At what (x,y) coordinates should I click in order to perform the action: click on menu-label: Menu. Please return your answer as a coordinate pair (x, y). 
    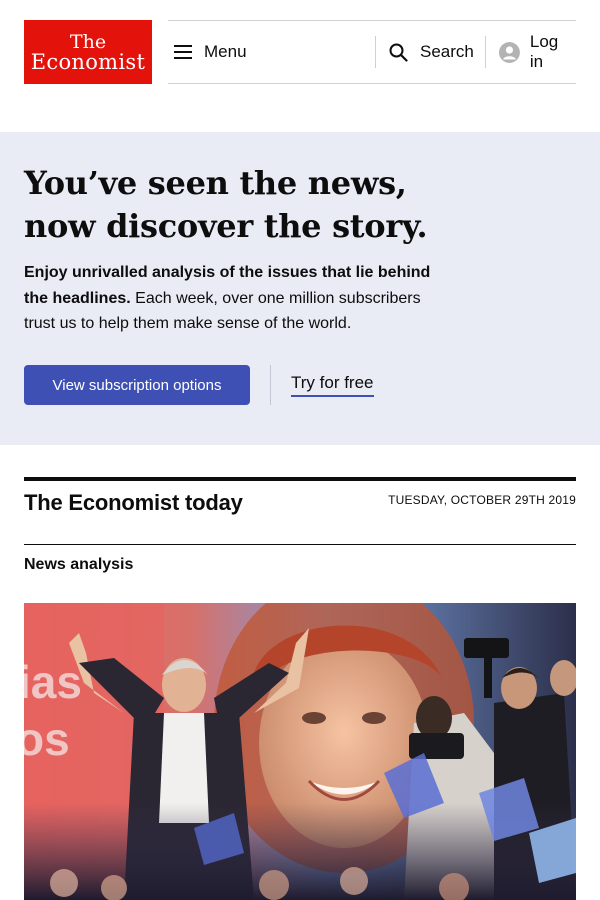
    Looking at the image, I should click on (225, 51).